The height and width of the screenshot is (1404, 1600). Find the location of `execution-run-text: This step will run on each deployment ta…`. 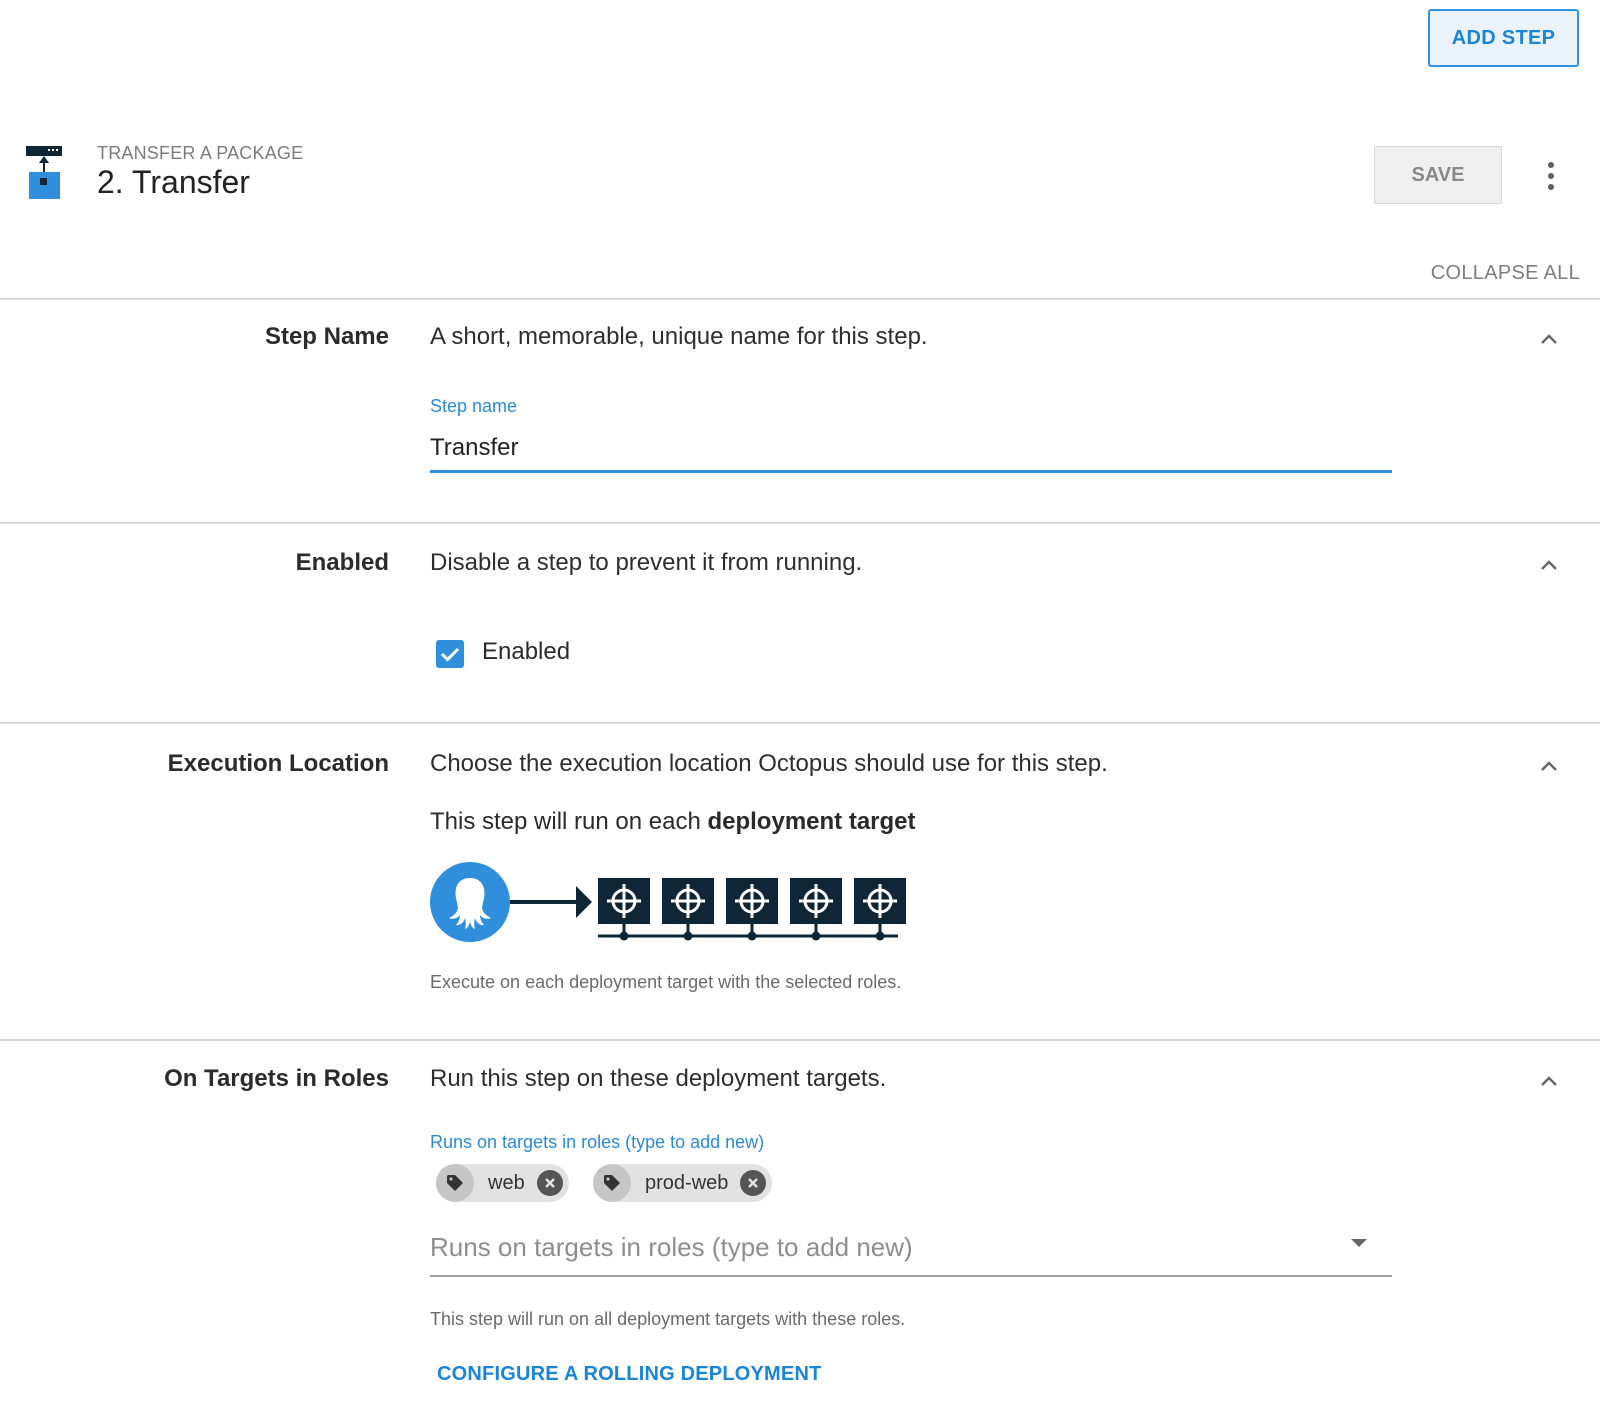

execution-run-text: This step will run on each deployment ta… is located at coordinates (673, 822).